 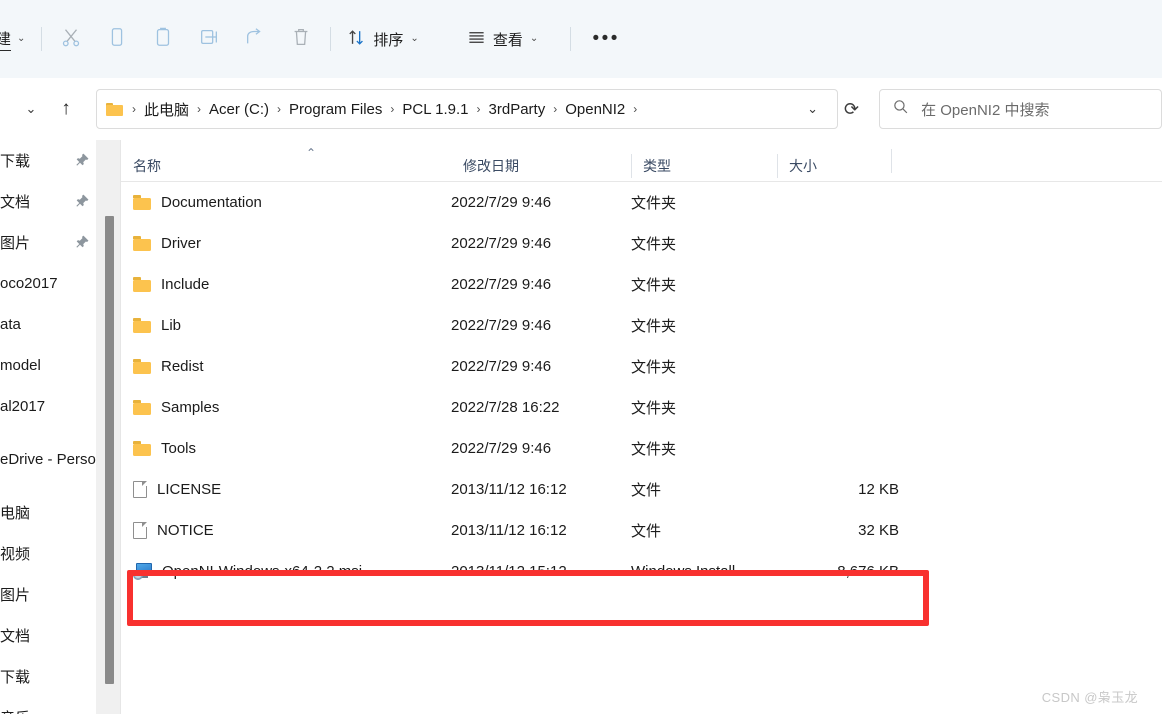 What do you see at coordinates (286, 166) in the screenshot?
I see `column-header-name: 名称` at bounding box center [286, 166].